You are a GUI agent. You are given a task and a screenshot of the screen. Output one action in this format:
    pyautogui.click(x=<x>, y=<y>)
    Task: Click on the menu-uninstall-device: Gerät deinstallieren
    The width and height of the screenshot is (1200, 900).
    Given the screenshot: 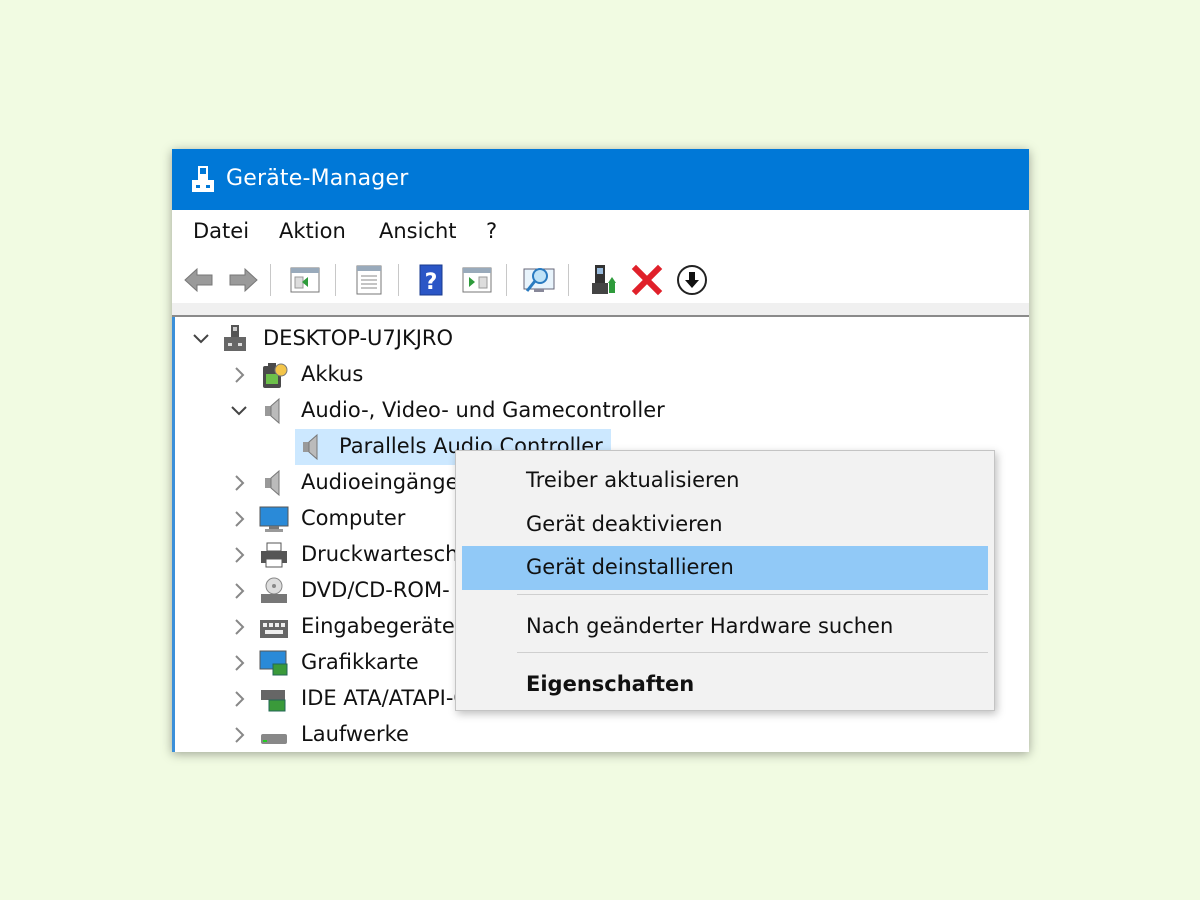 What is the action you would take?
    pyautogui.click(x=725, y=568)
    